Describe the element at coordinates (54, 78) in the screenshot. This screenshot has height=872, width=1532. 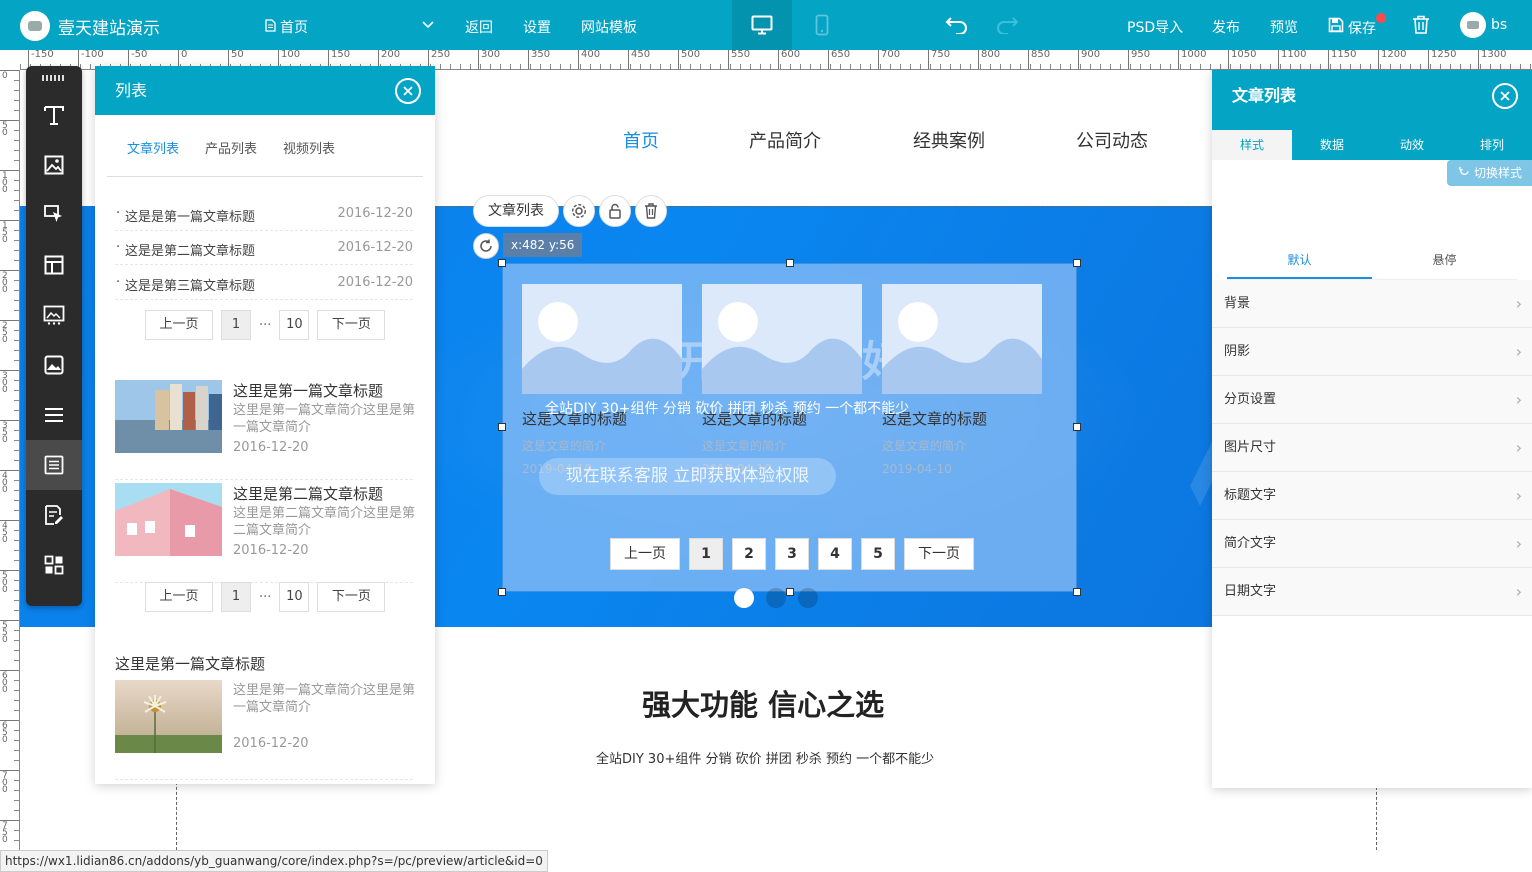
I see `drag-handle-icon` at that location.